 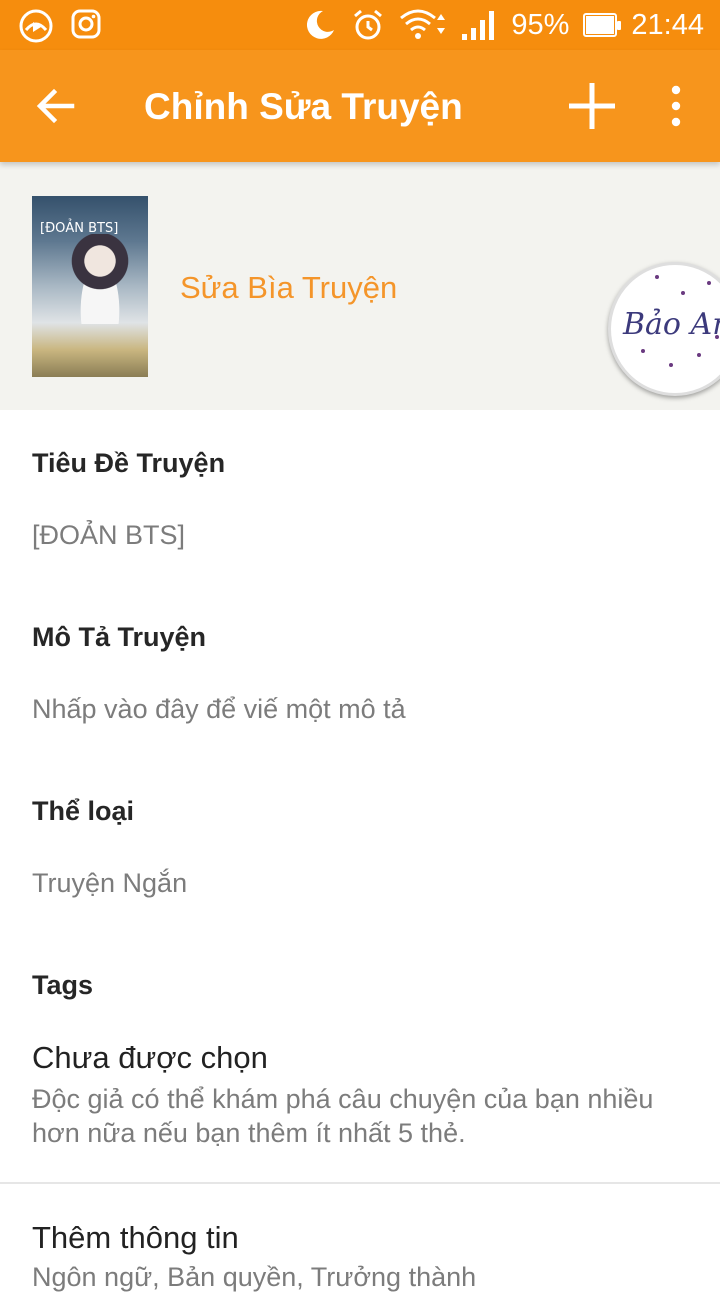 What do you see at coordinates (129, 463) in the screenshot?
I see `title-label: Tiêu Đề Truyện` at bounding box center [129, 463].